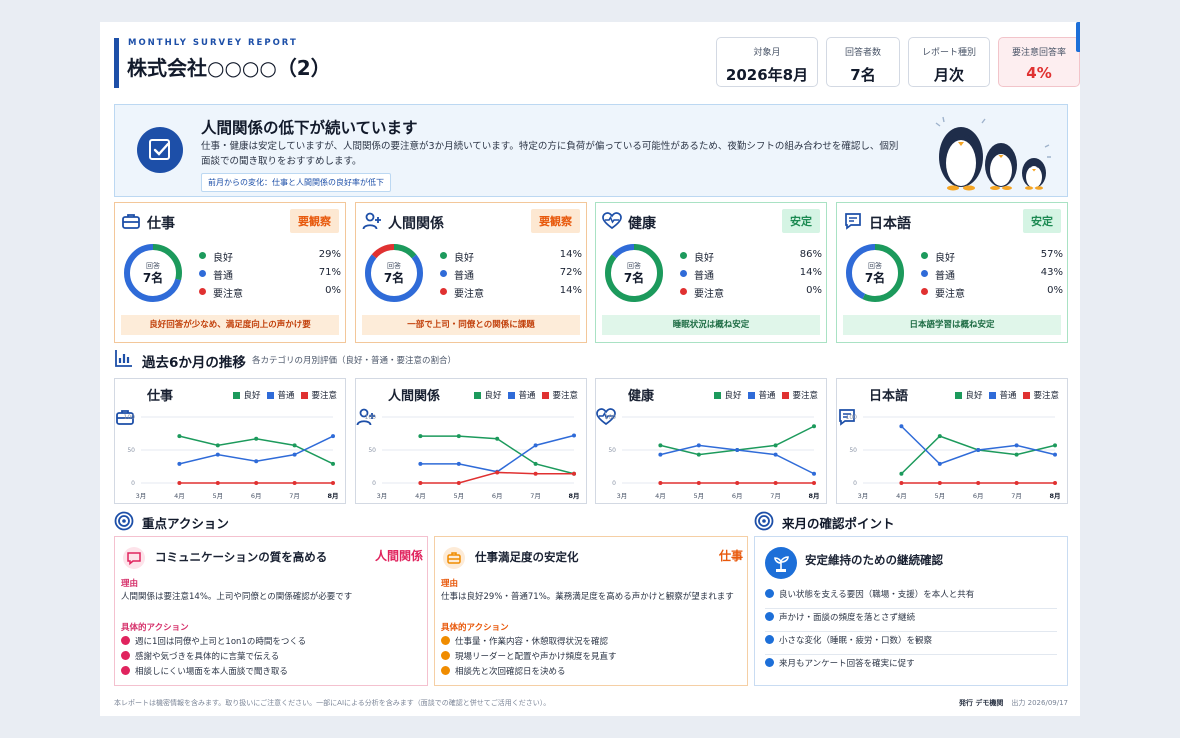  I want to click on side-tab, so click(1078, 37).